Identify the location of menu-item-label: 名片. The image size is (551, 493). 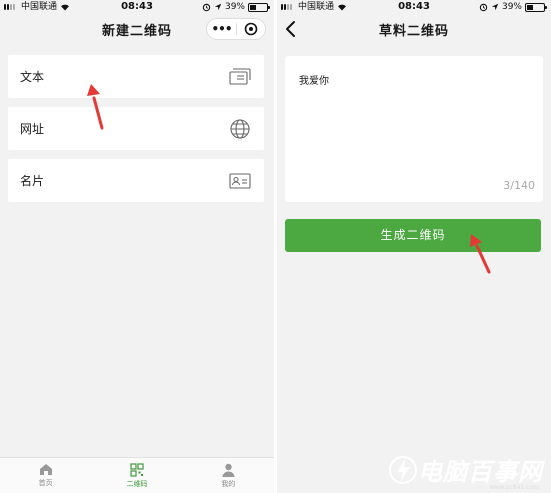
(32, 181).